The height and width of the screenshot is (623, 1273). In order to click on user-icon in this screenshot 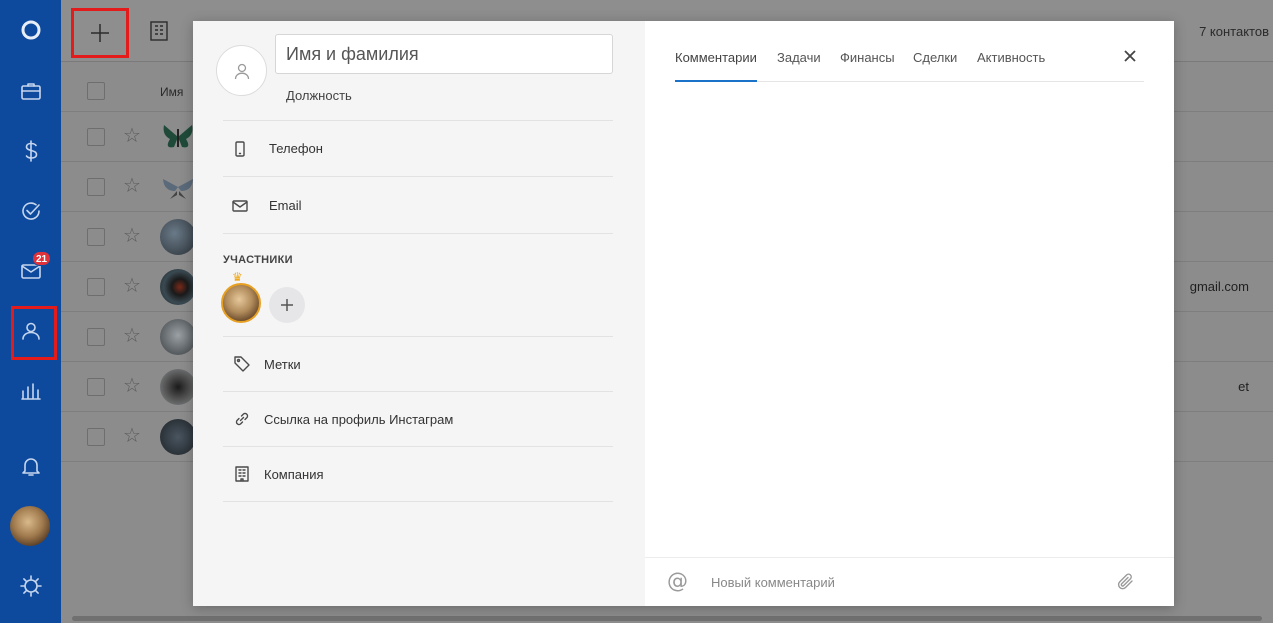, I will do `click(241, 71)`.